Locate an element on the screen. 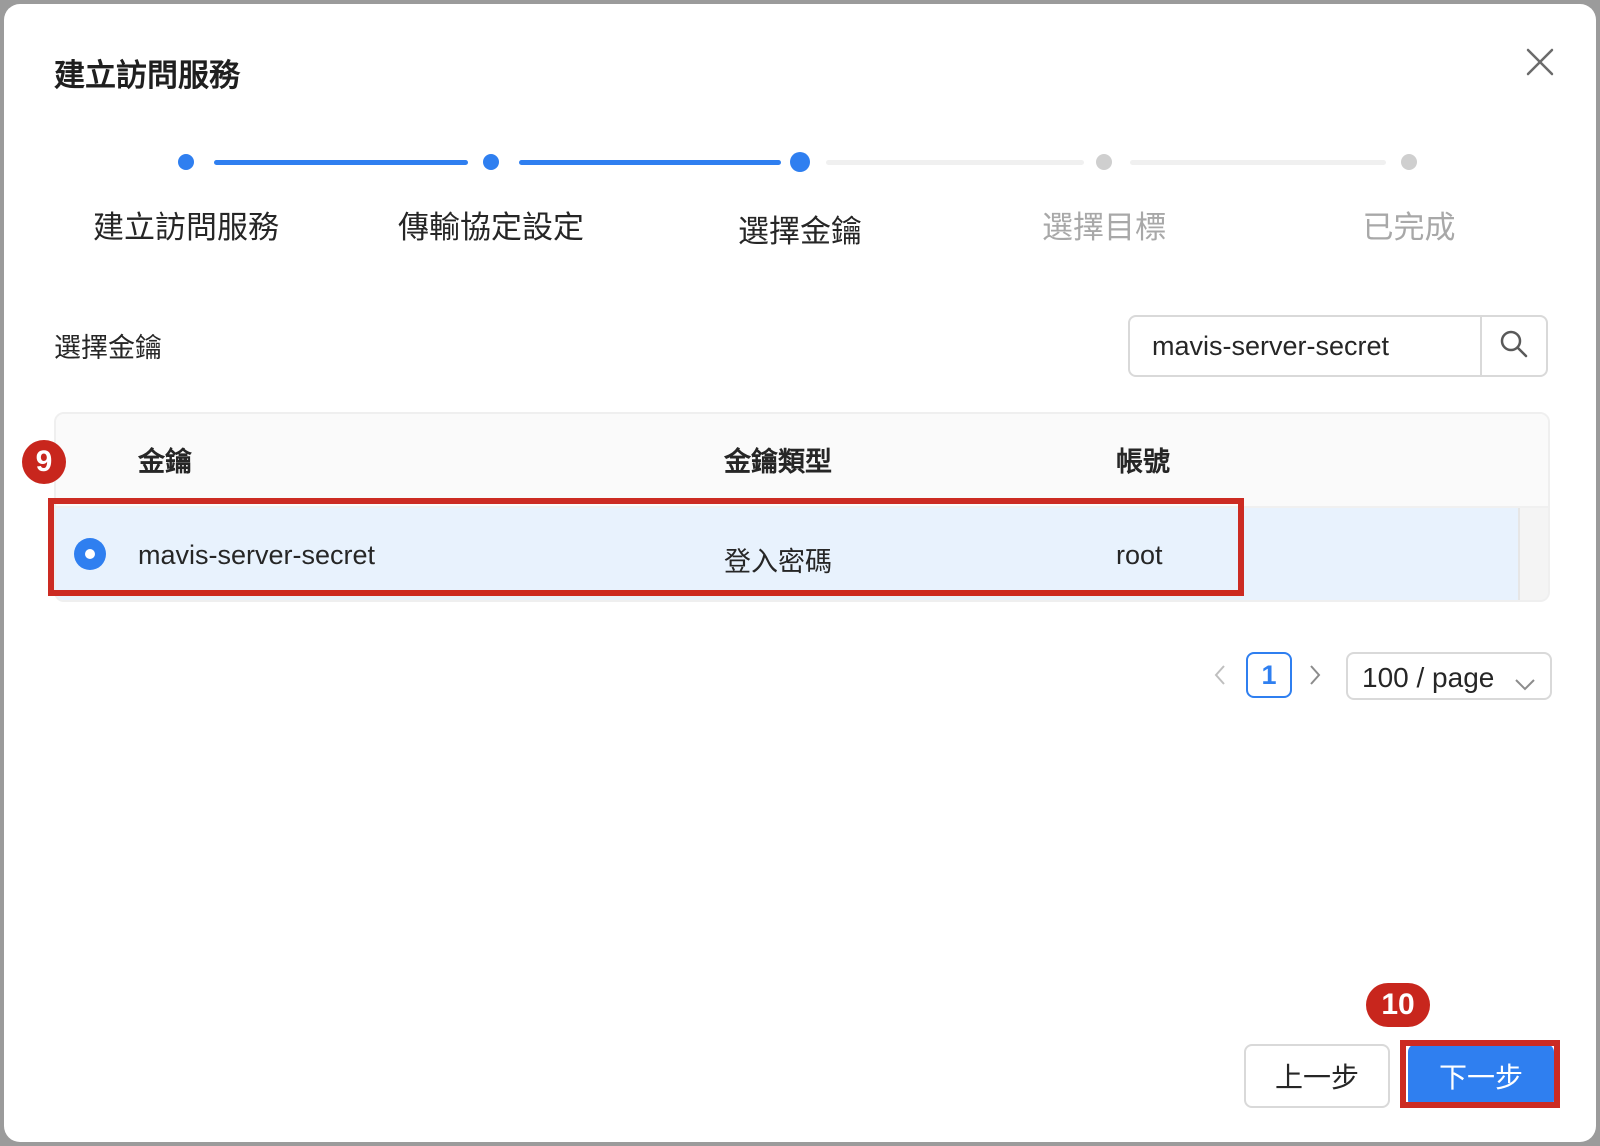  table-header: 金鑰 金鑰類型 帳號 is located at coordinates (802, 461).